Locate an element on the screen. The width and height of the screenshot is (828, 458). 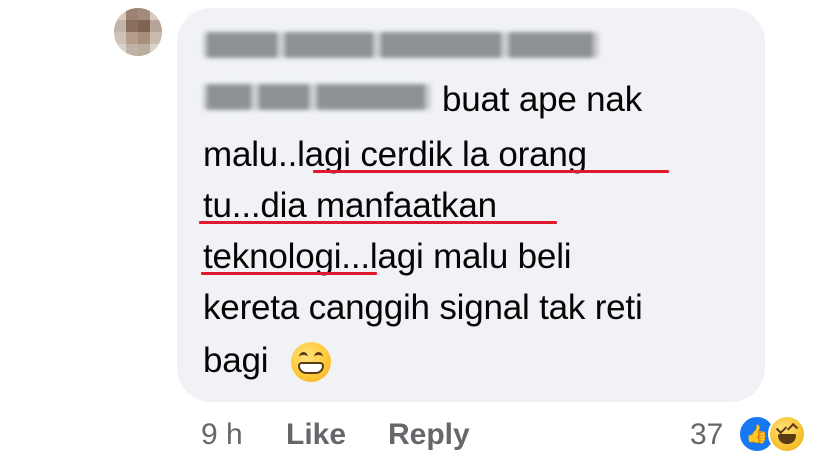
reactions-summary: 👍 is located at coordinates (773, 434).